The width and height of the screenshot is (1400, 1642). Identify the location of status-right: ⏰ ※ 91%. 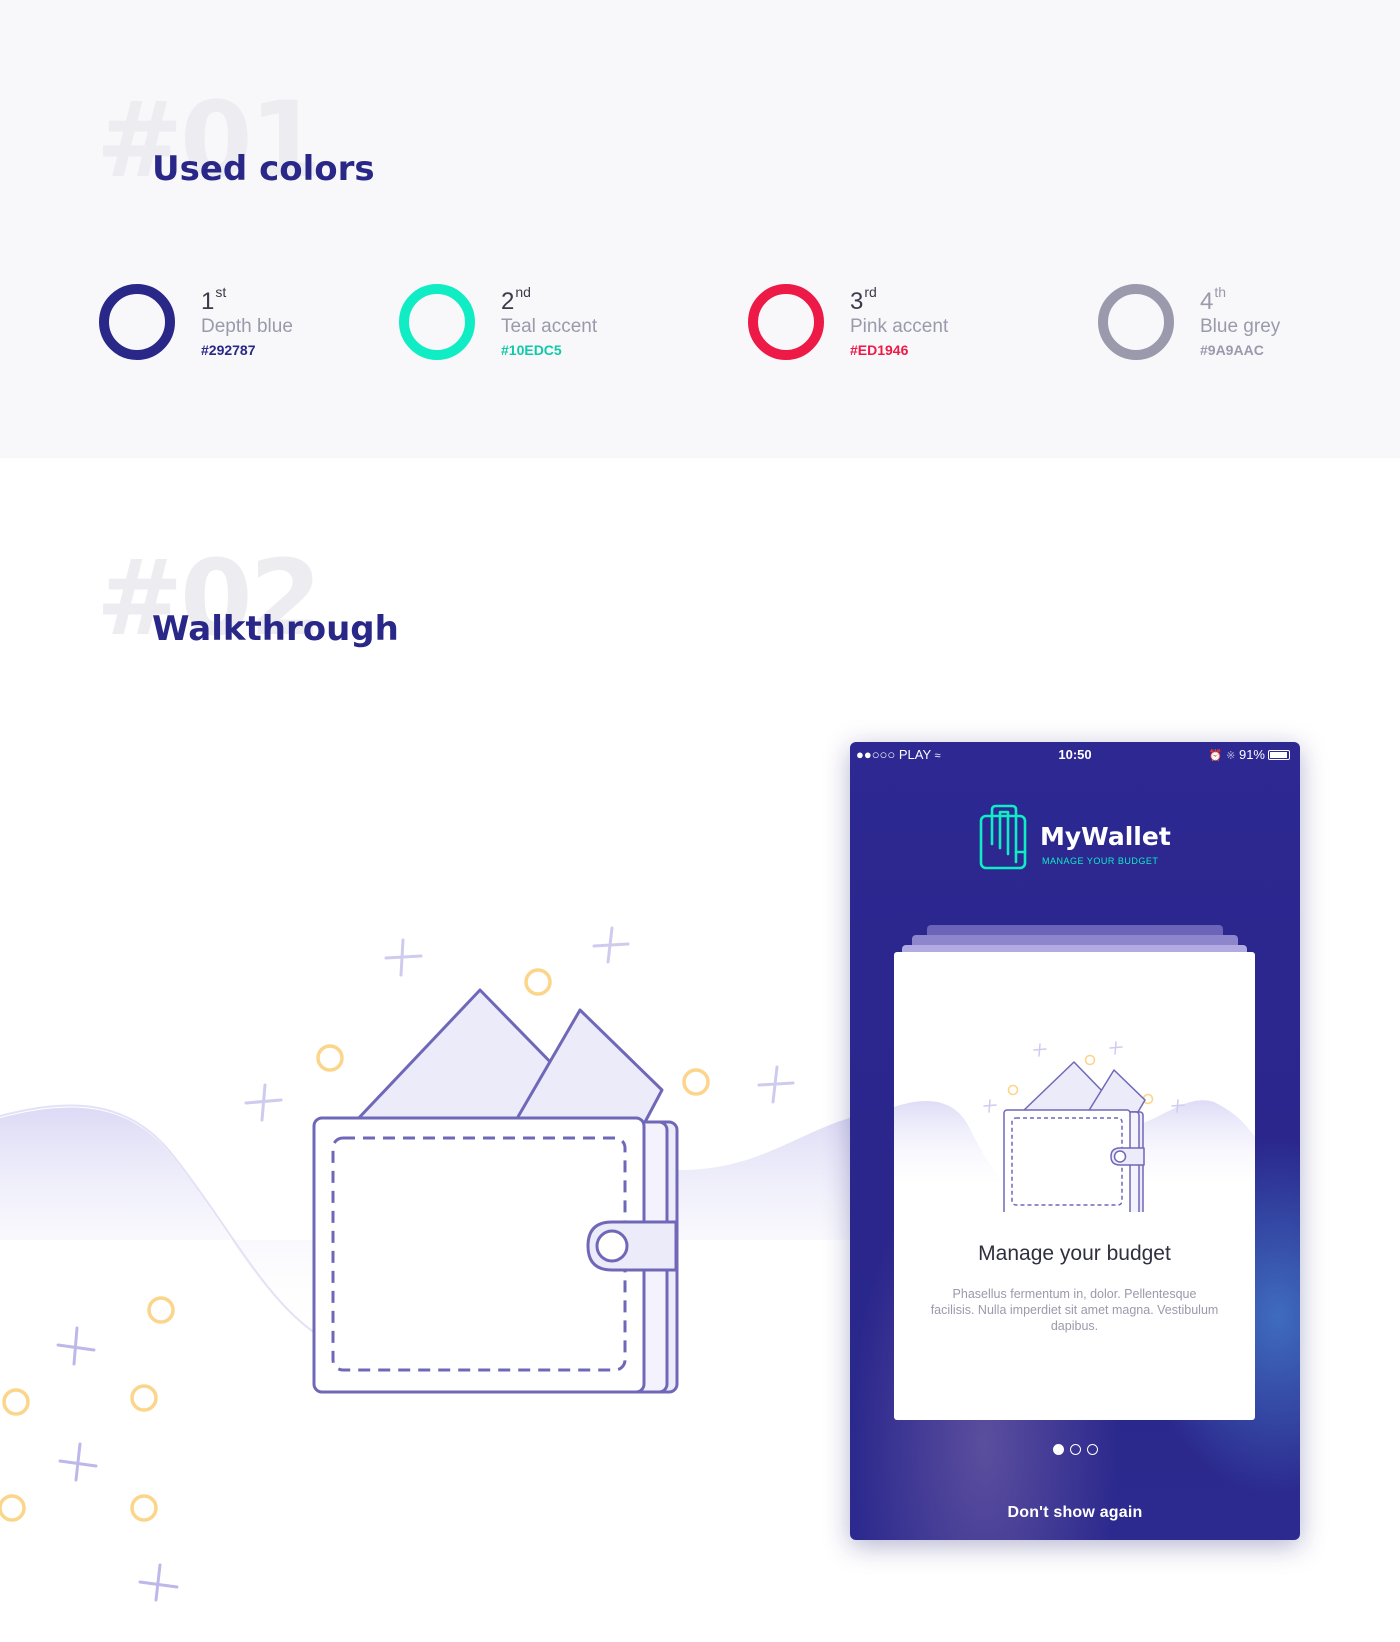
(1249, 754).